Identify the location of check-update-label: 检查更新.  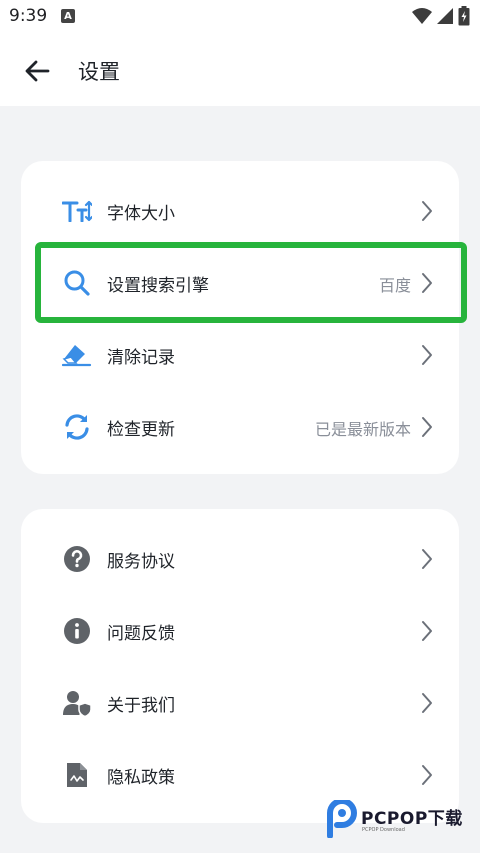
(141, 430).